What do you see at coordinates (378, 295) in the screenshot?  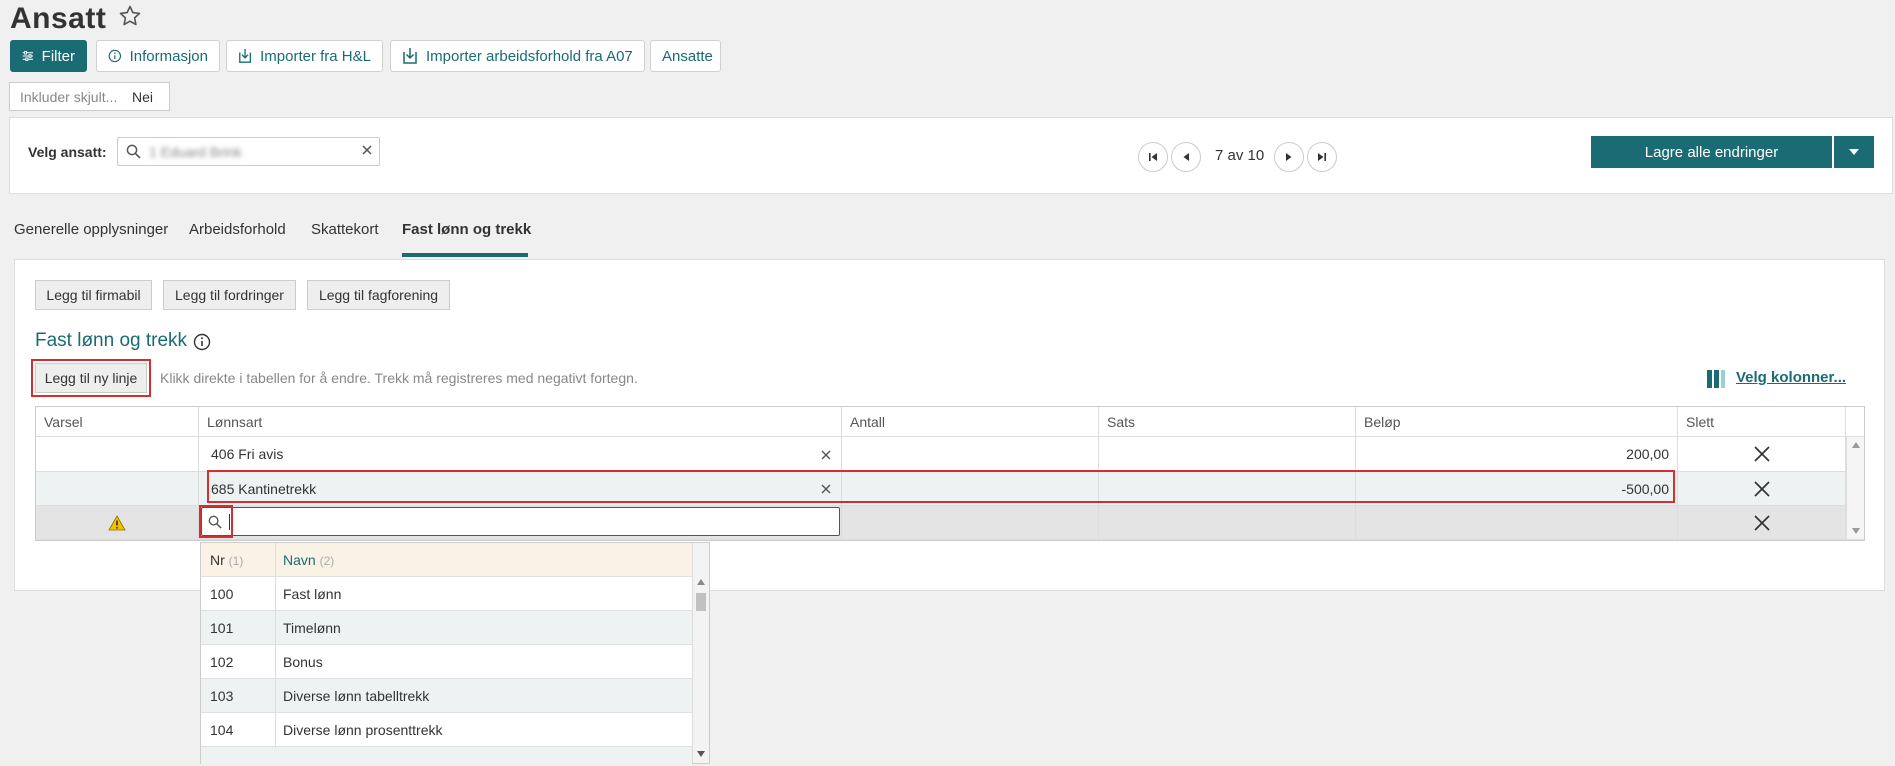 I see `add-union-button: Legg til fagforening` at bounding box center [378, 295].